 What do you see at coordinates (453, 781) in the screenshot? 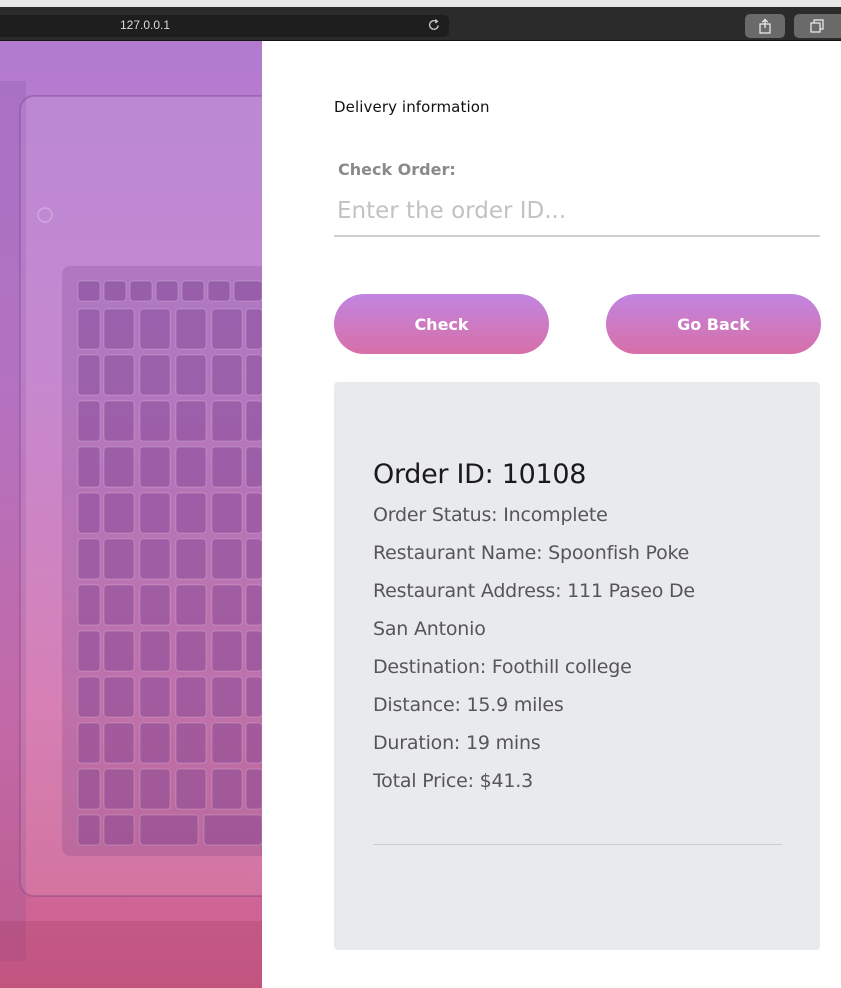
I see `total-price: Total Price: $41.3` at bounding box center [453, 781].